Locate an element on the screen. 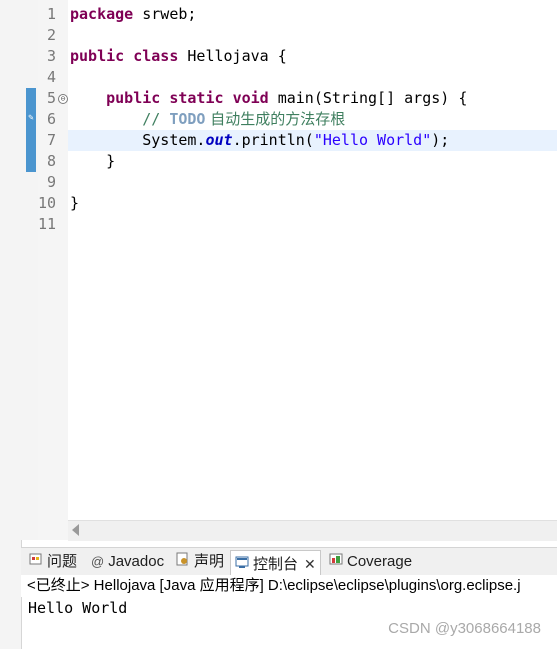 This screenshot has width=557, height=649. line-number: 8 is located at coordinates (51, 161).